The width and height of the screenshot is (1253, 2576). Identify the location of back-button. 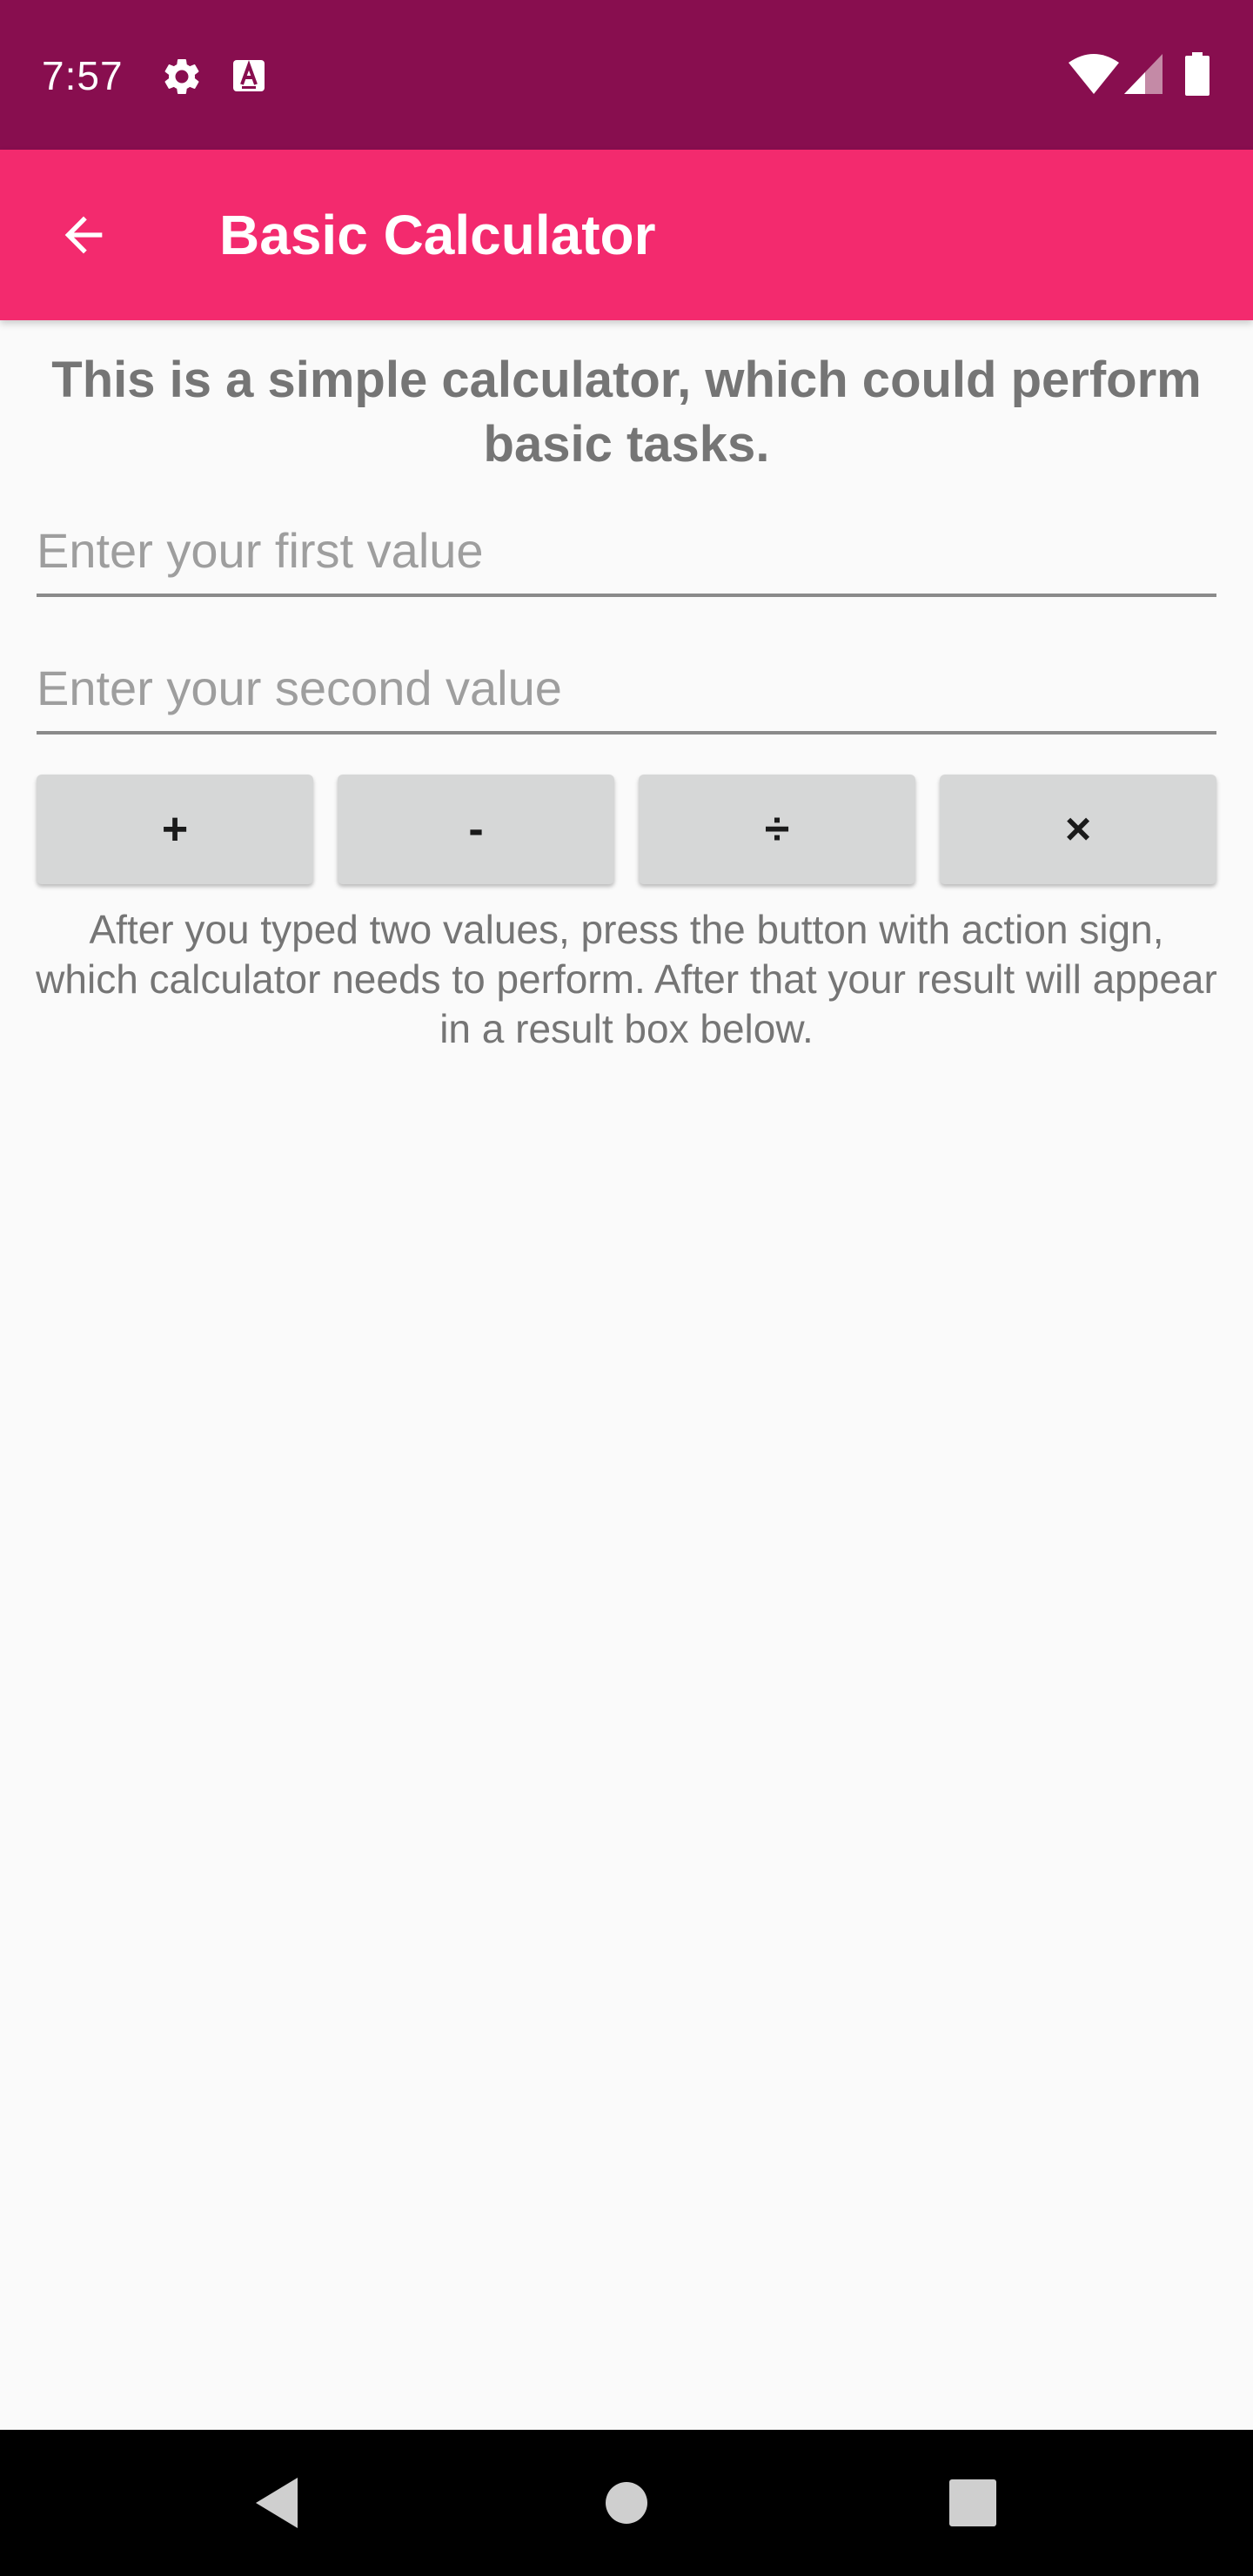
(83, 235).